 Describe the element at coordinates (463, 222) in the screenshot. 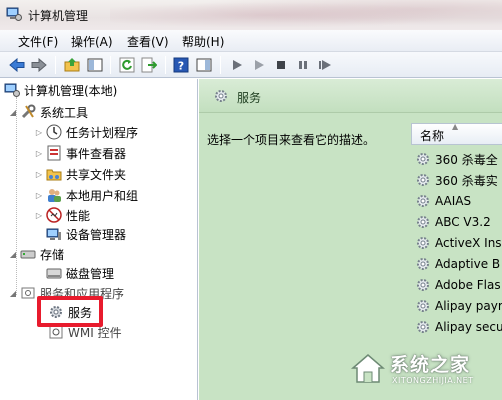

I see `service-name: ABC V3.2` at that location.